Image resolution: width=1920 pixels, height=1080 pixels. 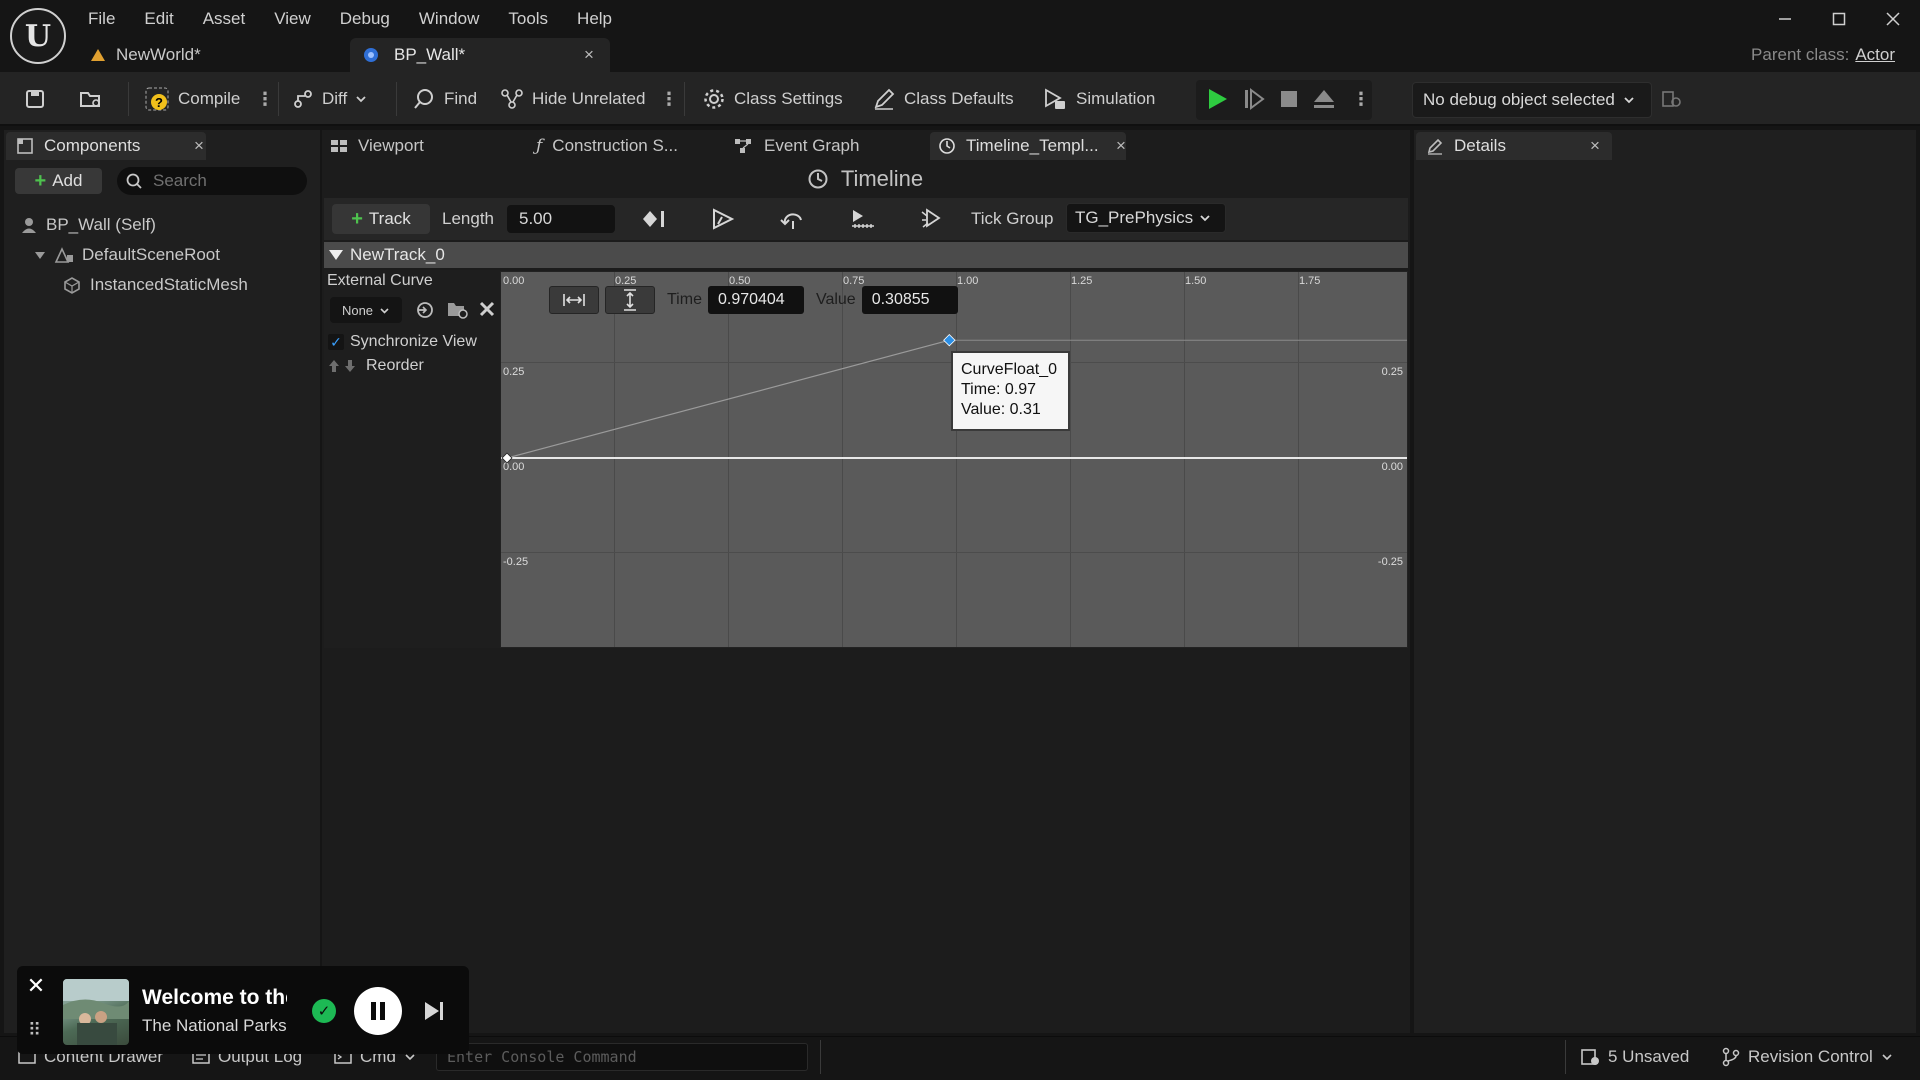 I want to click on function-icon: ƒ, so click(x=539, y=146).